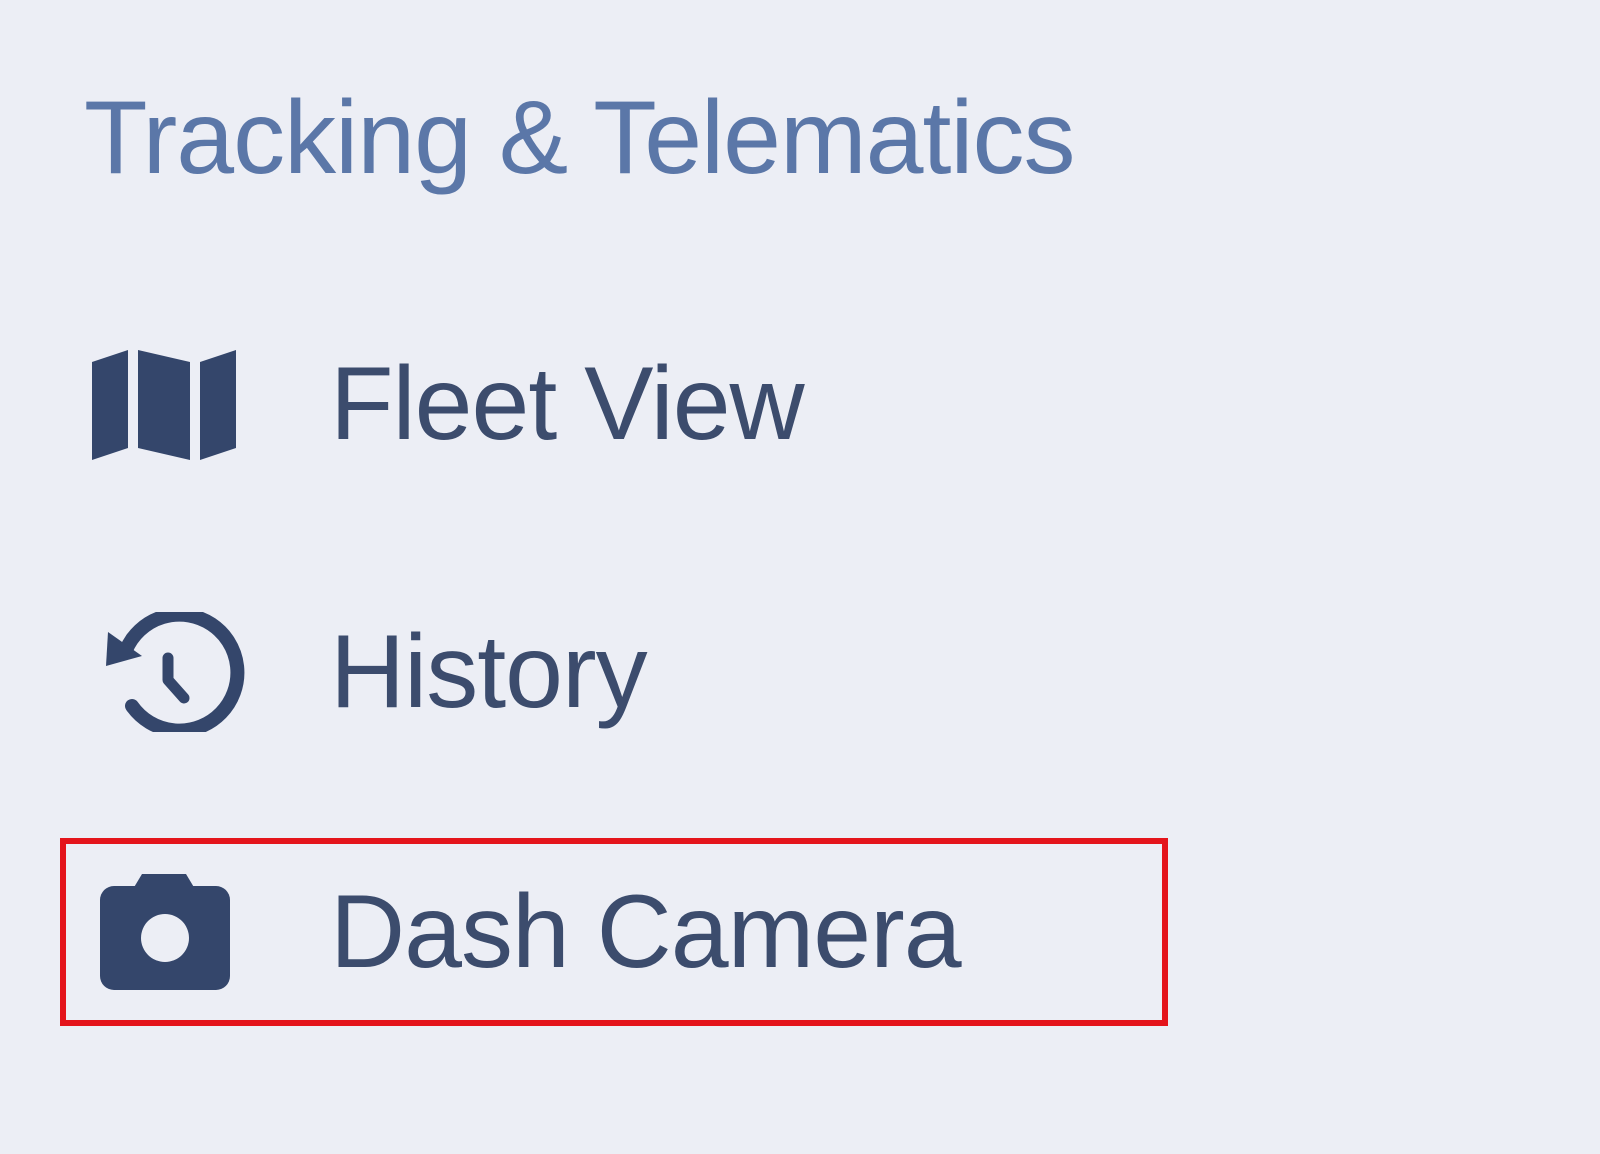 This screenshot has width=1600, height=1154. I want to click on nav-item-label: Fleet View, so click(567, 404).